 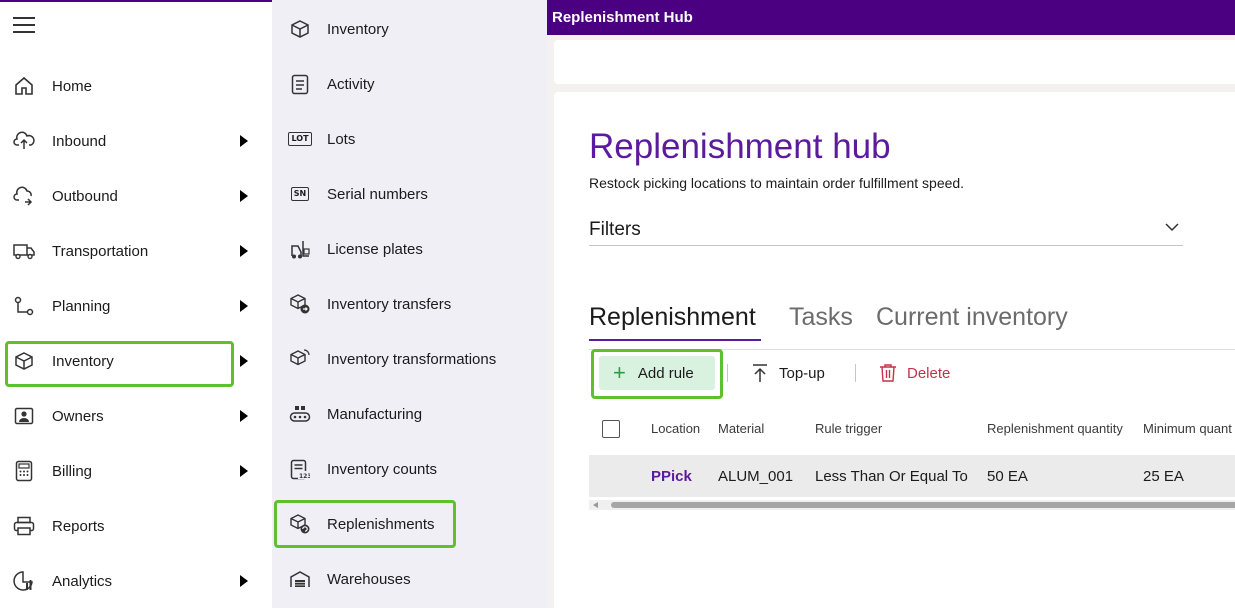 I want to click on nav-label: Transportation, so click(x=100, y=251).